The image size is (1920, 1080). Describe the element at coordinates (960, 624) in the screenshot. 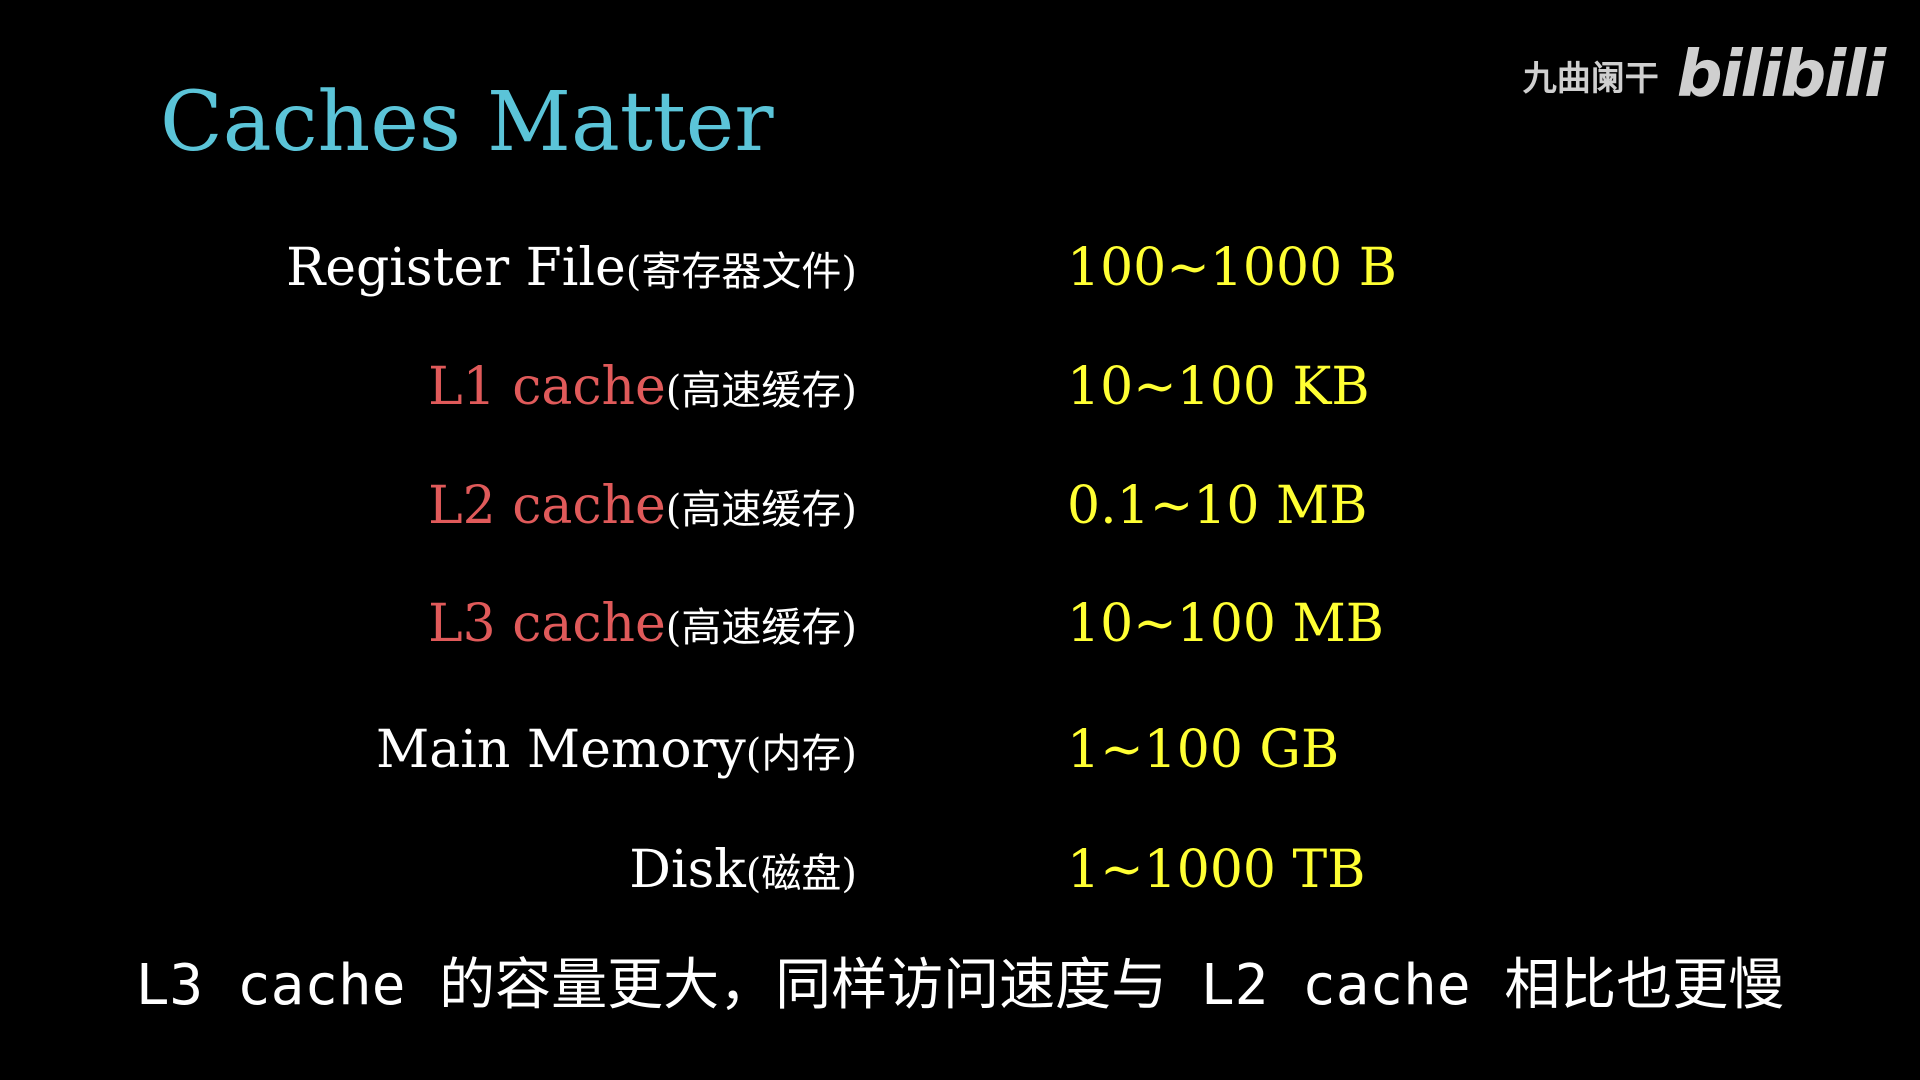

I see `row-l3-cache: L3 cache(高速缓存) 10~100 MB` at that location.